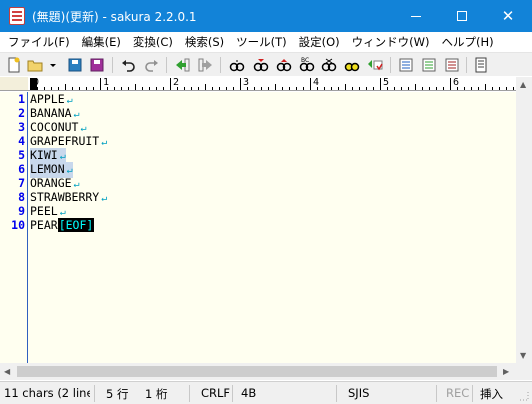  Describe the element at coordinates (508, 16) in the screenshot. I see `close-button: ✕` at that location.